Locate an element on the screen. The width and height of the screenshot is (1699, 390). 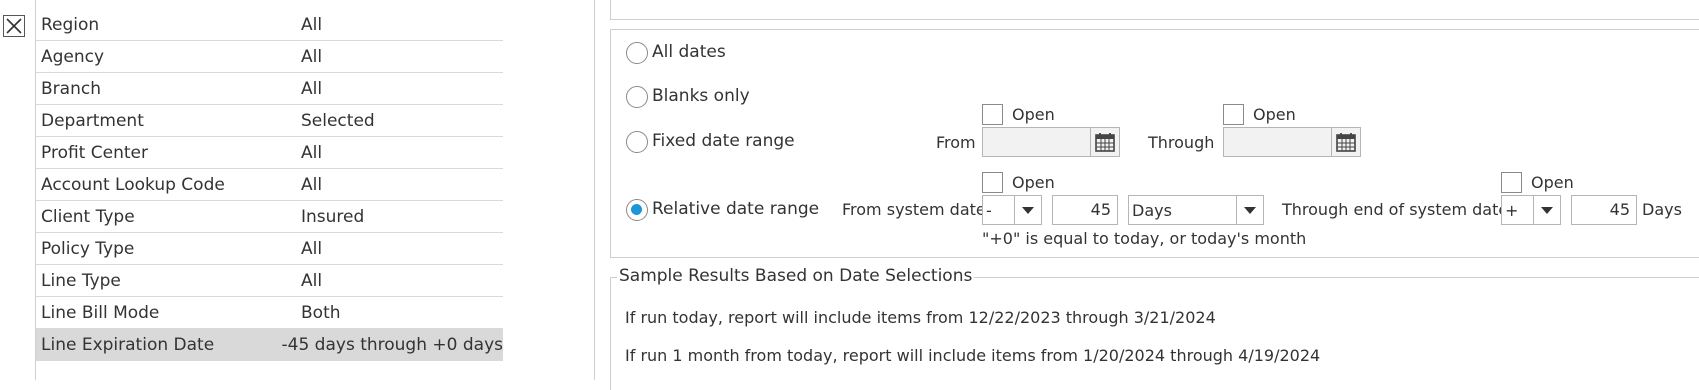
through-sign-value: + is located at coordinates (1512, 210).